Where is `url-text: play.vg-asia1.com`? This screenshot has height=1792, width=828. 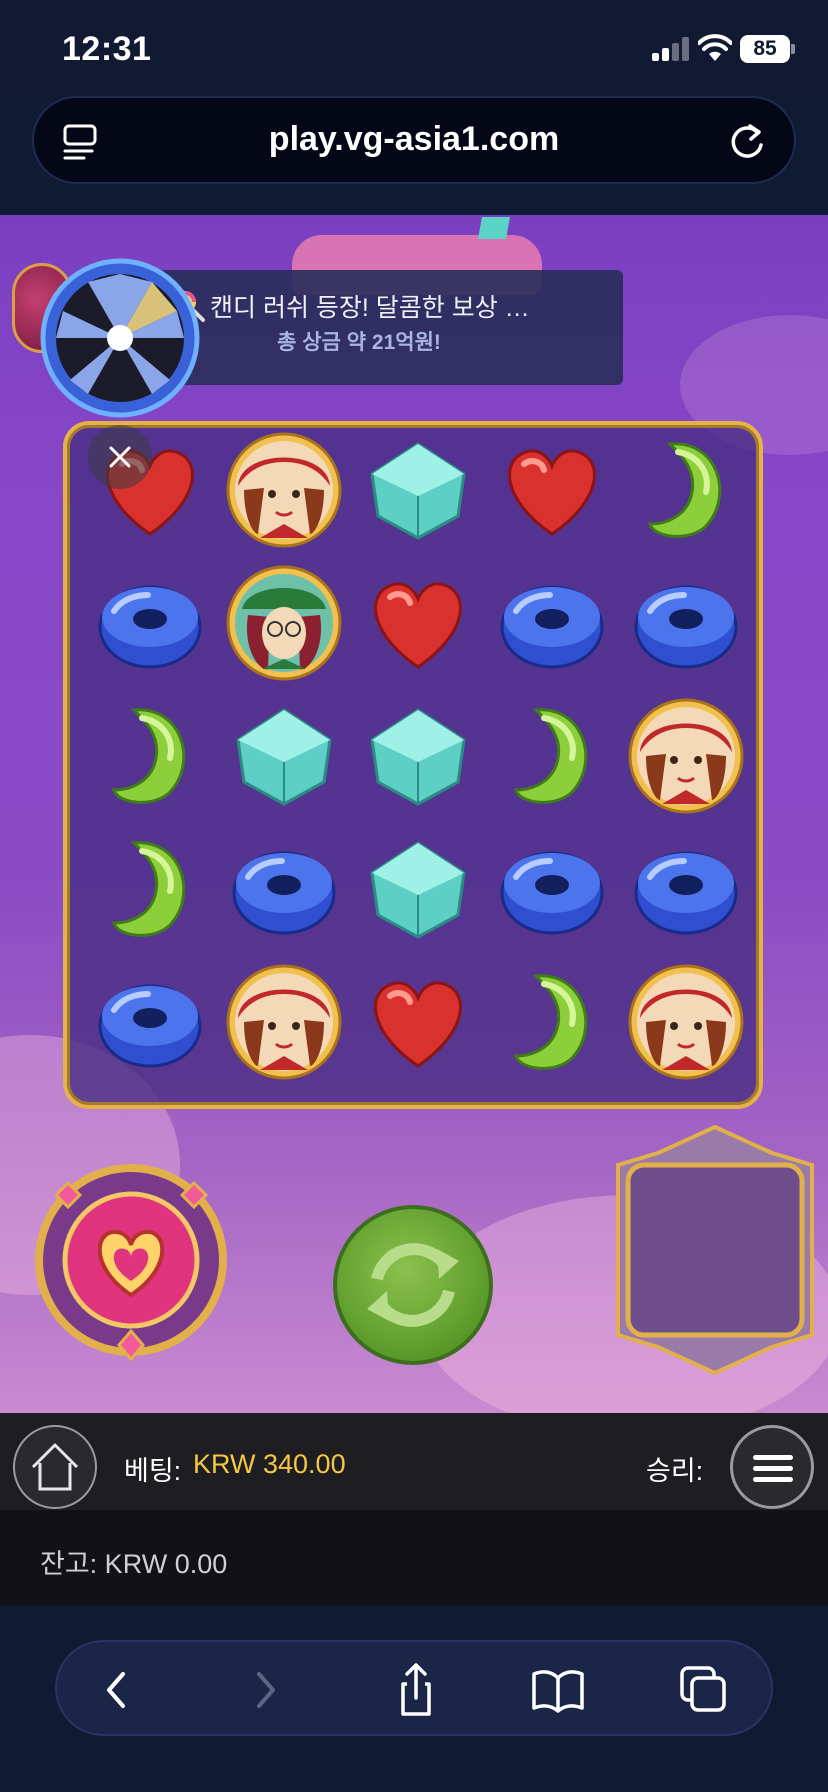
url-text: play.vg-asia1.com is located at coordinates (414, 139).